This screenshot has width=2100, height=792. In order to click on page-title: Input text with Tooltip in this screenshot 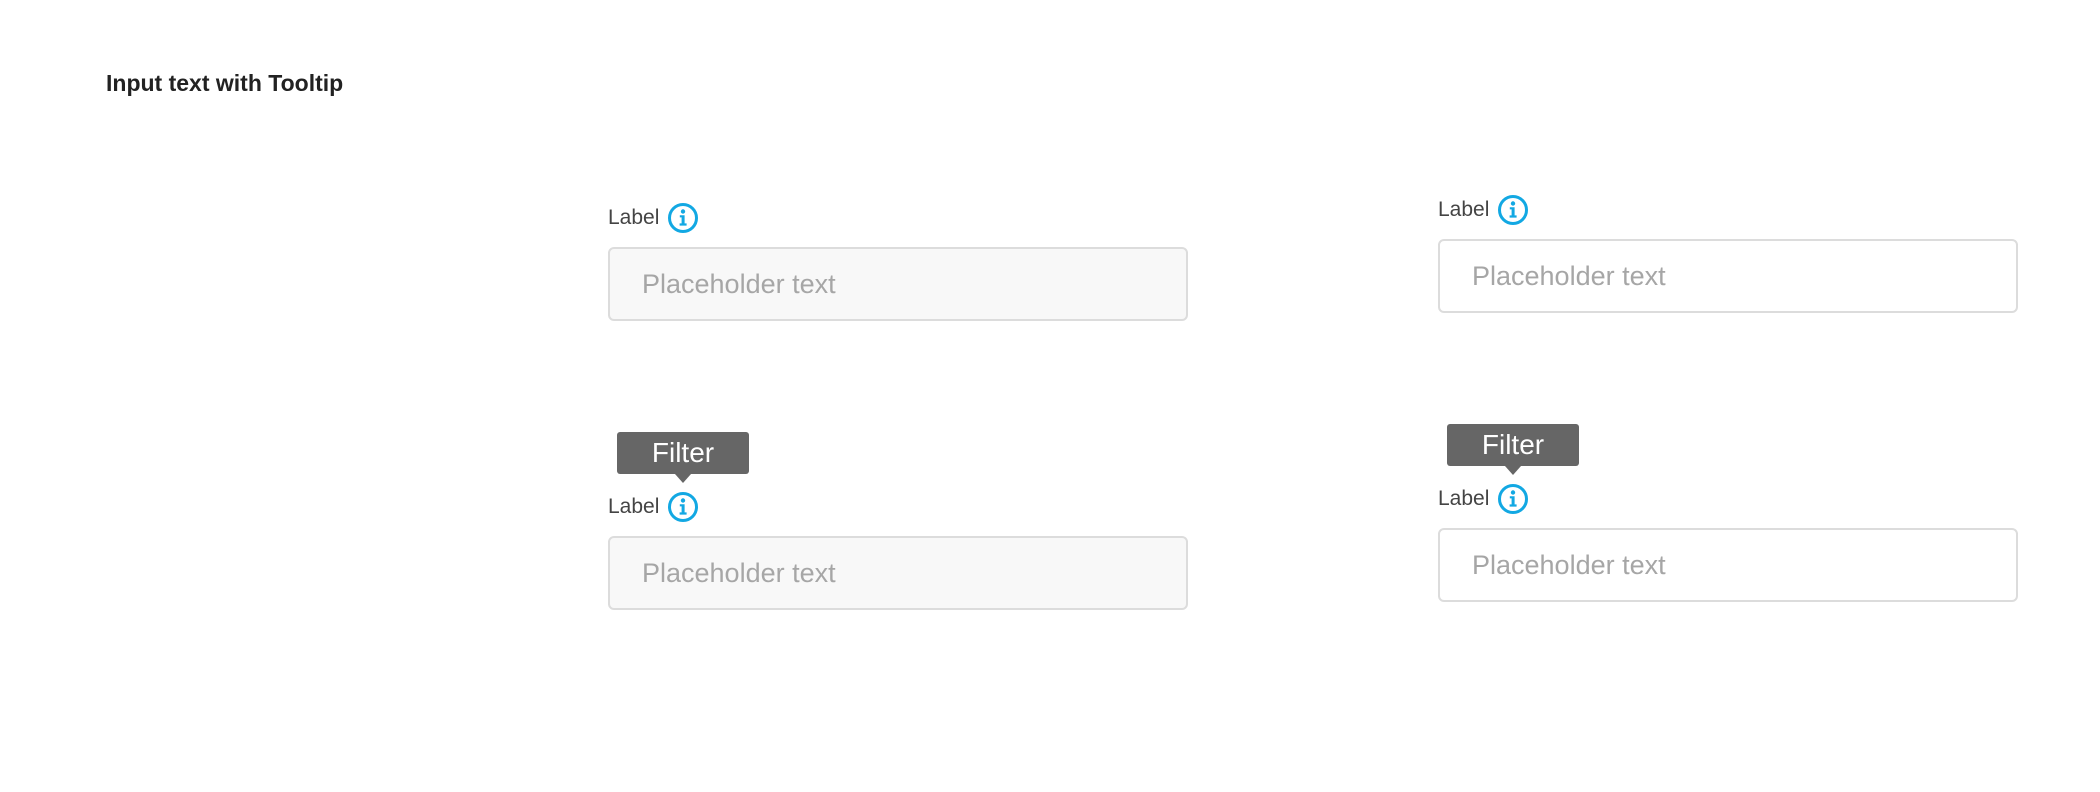, I will do `click(225, 83)`.